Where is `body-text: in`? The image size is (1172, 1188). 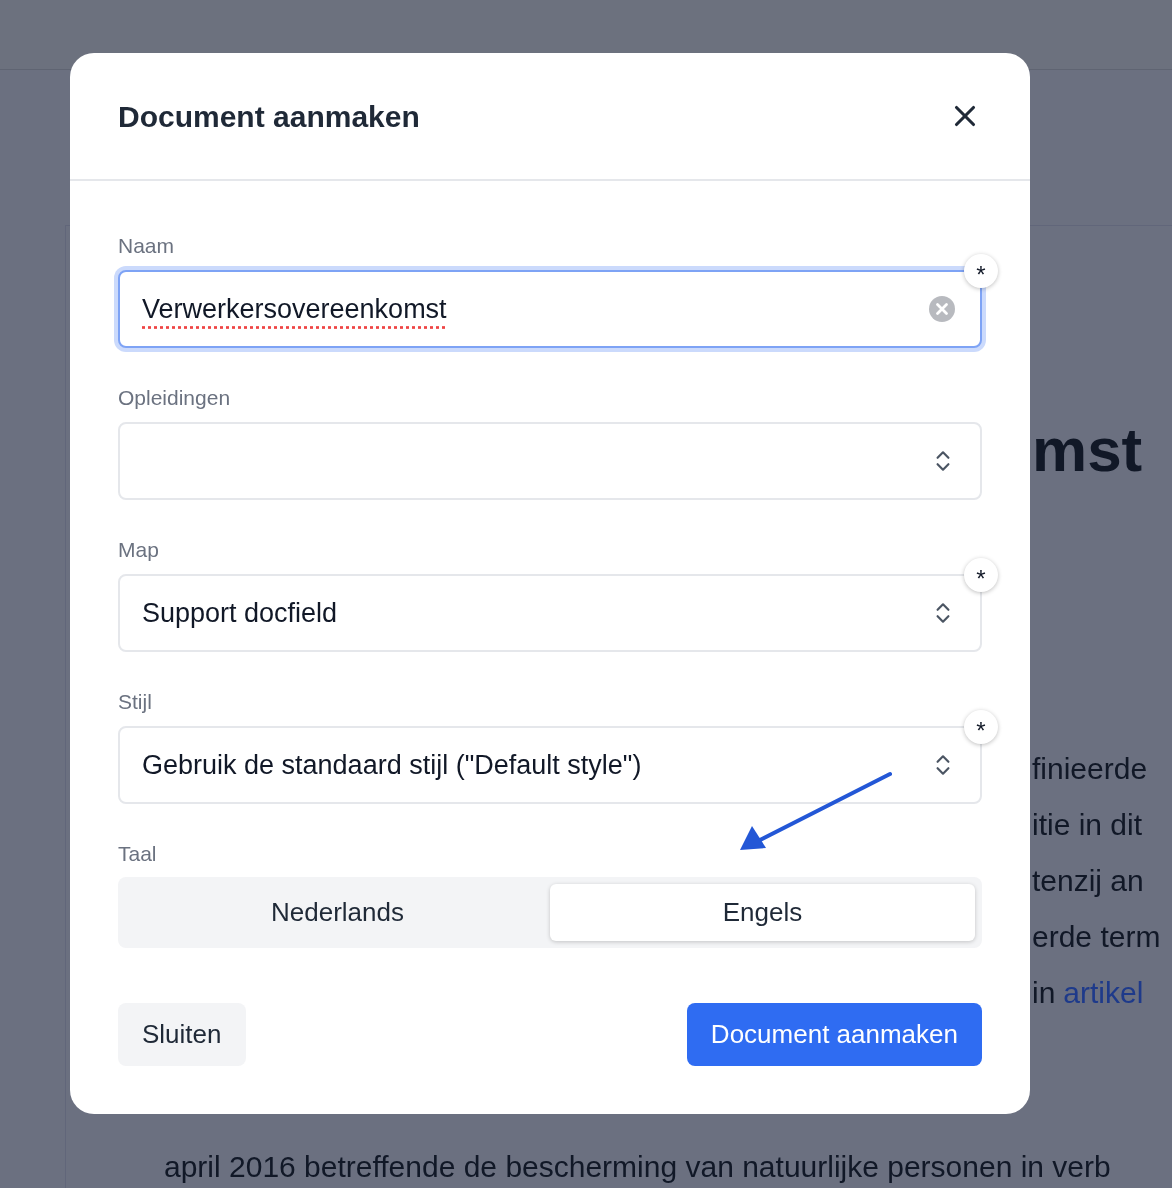
body-text: in is located at coordinates (1044, 993).